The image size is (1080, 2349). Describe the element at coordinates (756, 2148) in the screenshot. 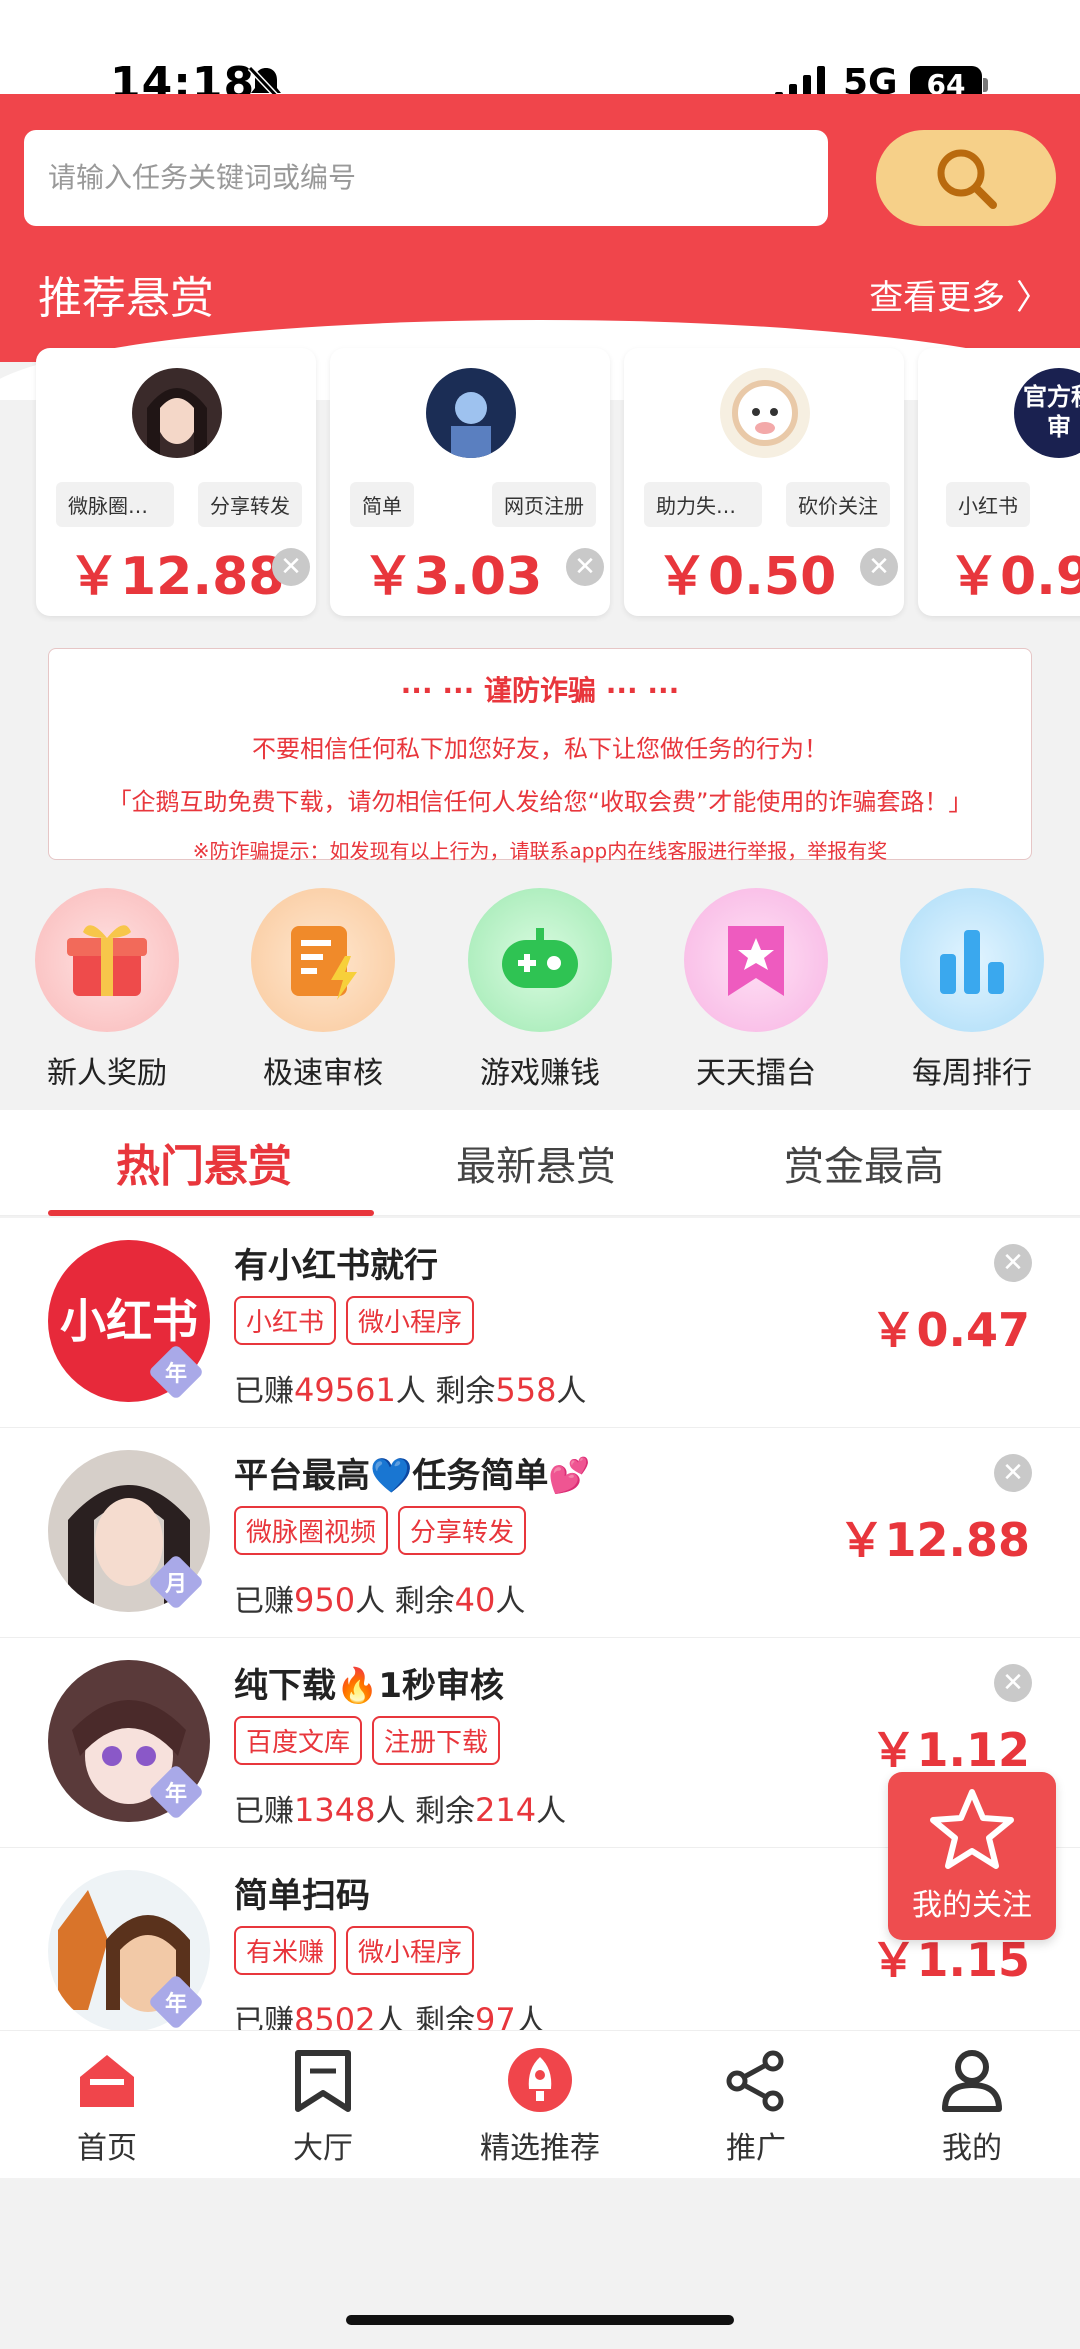

I see `nav-label: 推广` at that location.